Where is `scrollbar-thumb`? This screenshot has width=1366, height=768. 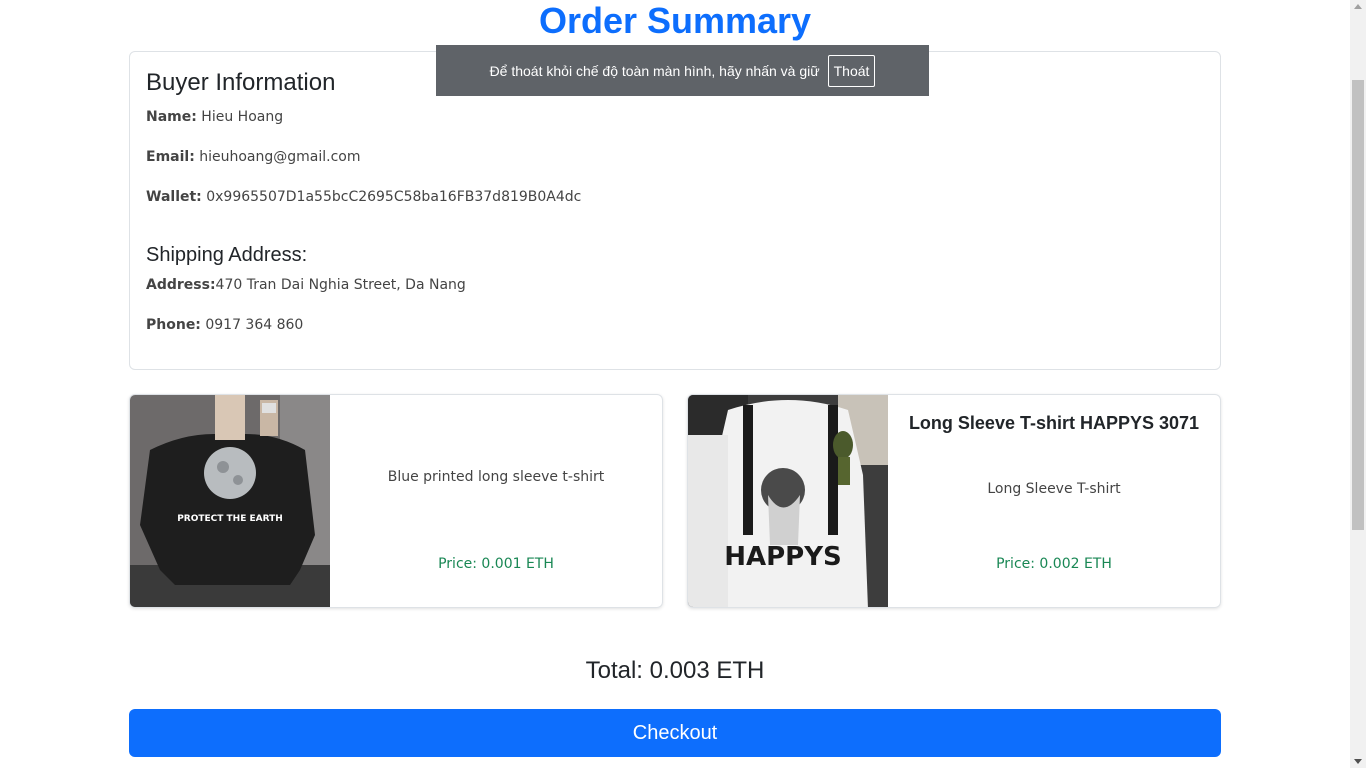
scrollbar-thumb is located at coordinates (1358, 305).